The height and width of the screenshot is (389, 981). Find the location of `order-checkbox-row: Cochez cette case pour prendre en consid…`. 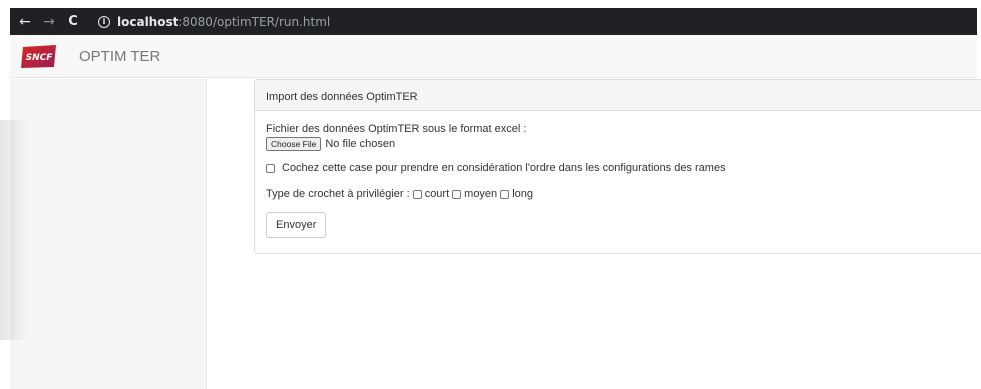

order-checkbox-row: Cochez cette case pour prendre en consid… is located at coordinates (623, 168).